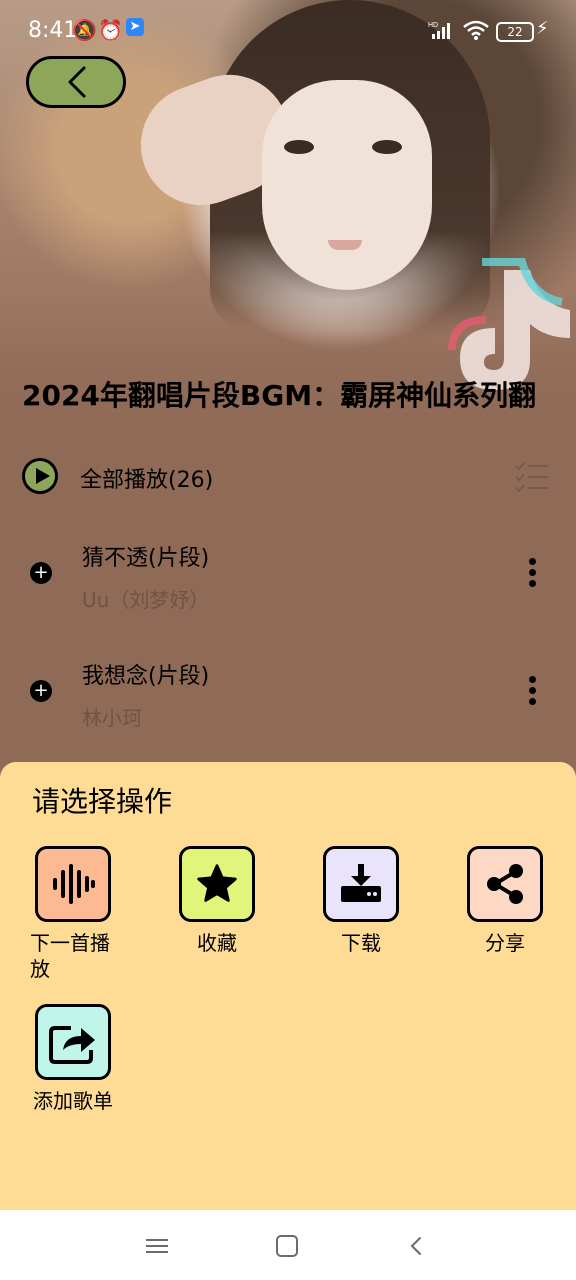  I want to click on song-row: + 猜不透(片段) Uu（刘梦妤）, so click(288, 575).